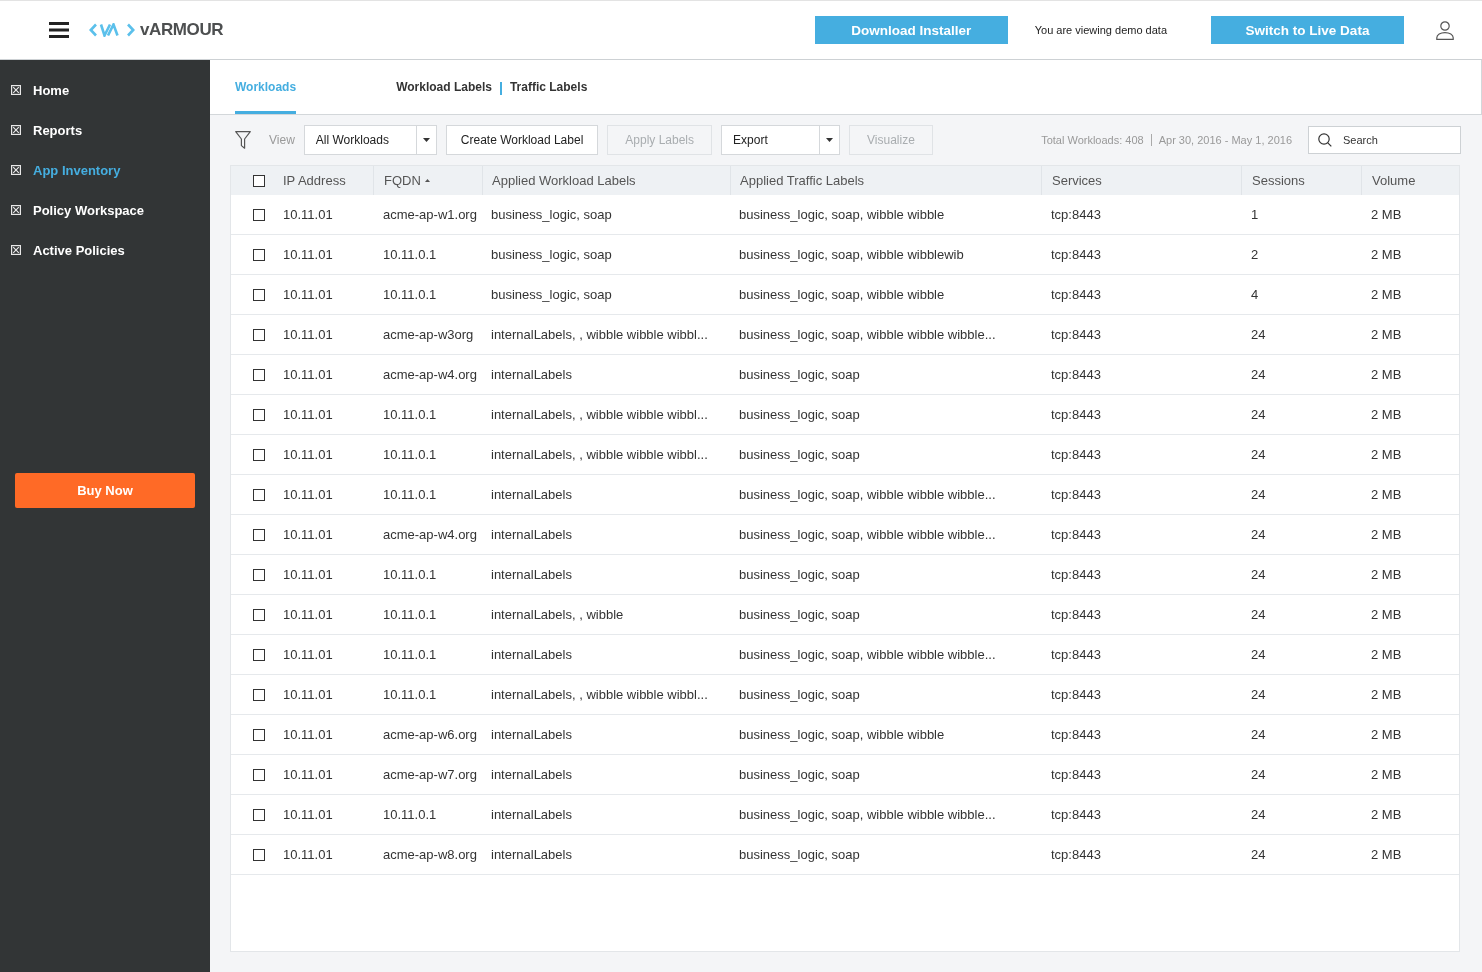 The width and height of the screenshot is (1482, 972). What do you see at coordinates (430, 735) in the screenshot?
I see `table-cell-text: acme-ap-w6.org` at bounding box center [430, 735].